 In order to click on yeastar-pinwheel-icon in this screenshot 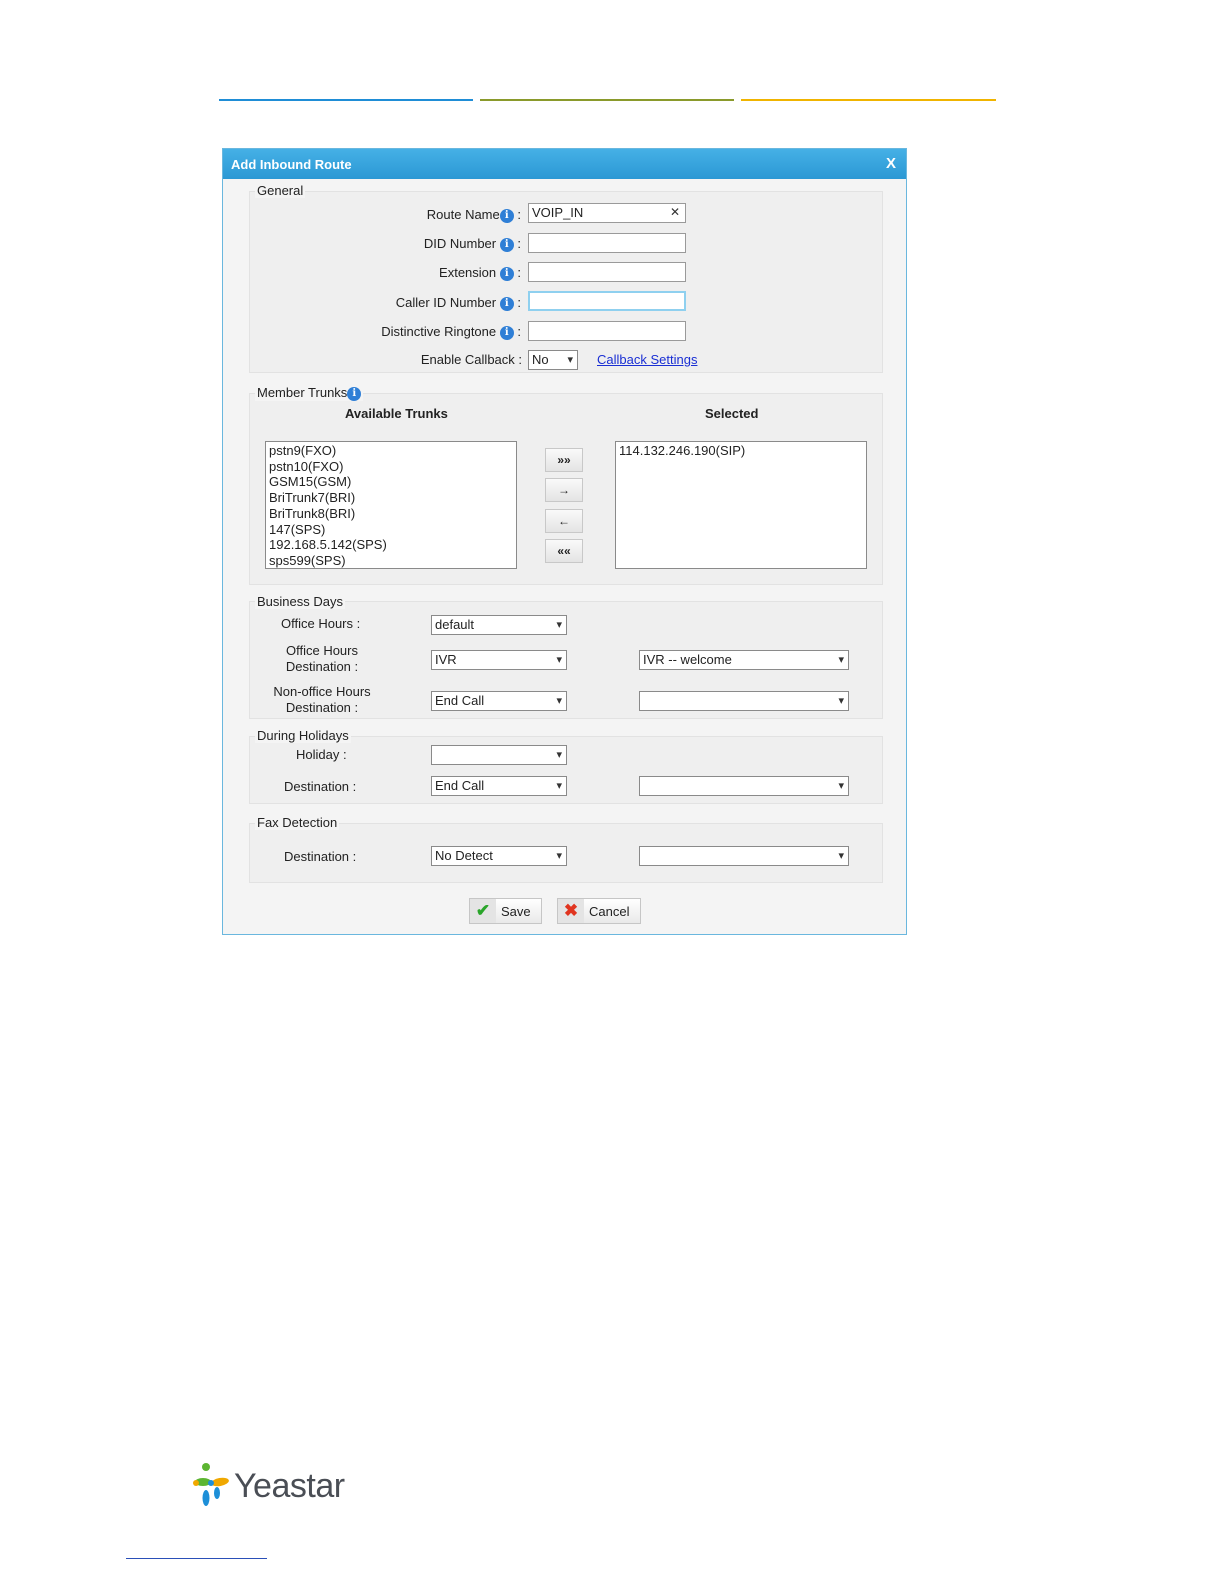, I will do `click(211, 1484)`.